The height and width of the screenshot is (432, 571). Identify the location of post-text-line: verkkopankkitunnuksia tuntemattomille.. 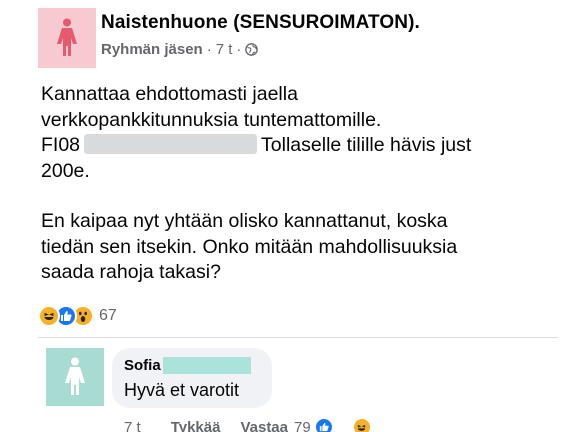
(211, 119).